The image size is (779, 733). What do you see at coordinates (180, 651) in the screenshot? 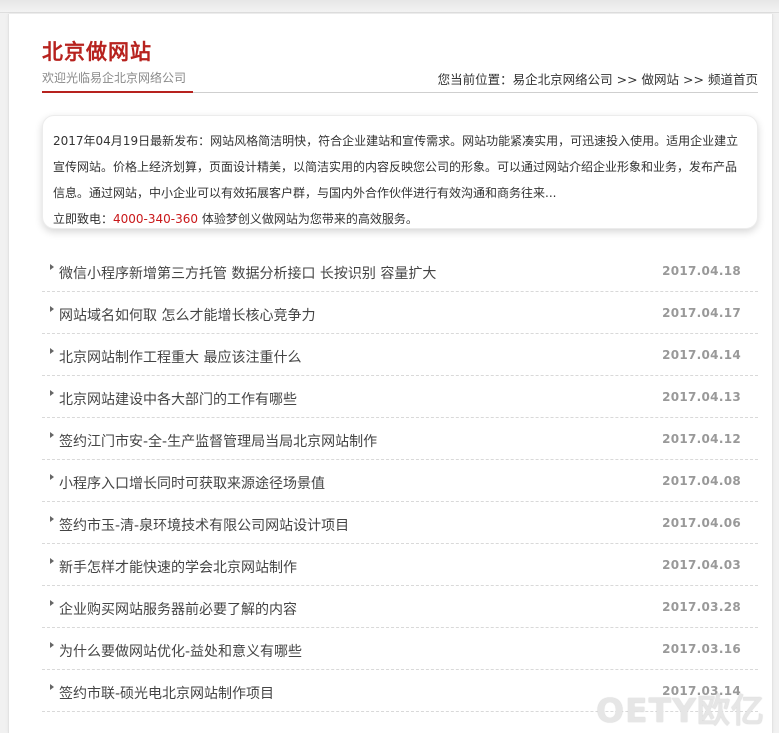
I see `article-title: 为什么要做网站优化-益处和意义有哪些` at bounding box center [180, 651].